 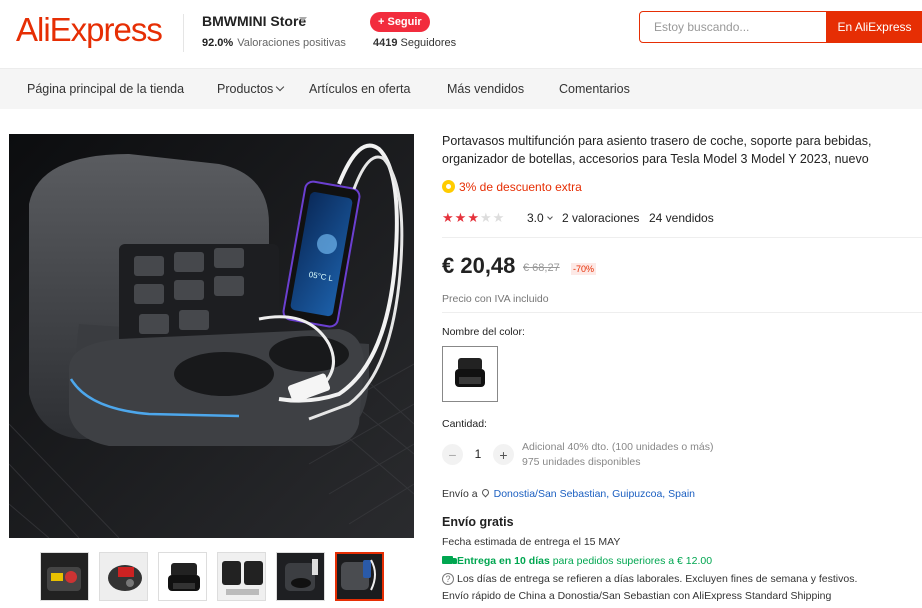 What do you see at coordinates (503, 454) in the screenshot?
I see `quantity-increase-button: +` at bounding box center [503, 454].